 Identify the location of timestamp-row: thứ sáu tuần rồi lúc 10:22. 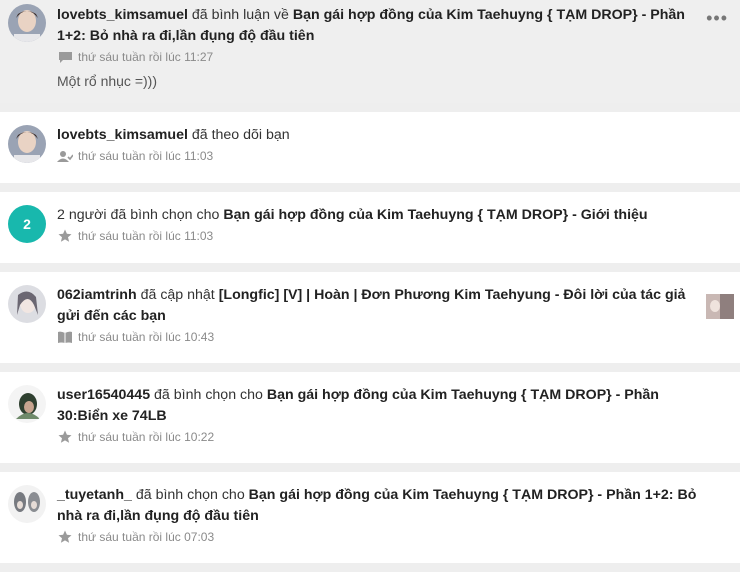
(378, 437).